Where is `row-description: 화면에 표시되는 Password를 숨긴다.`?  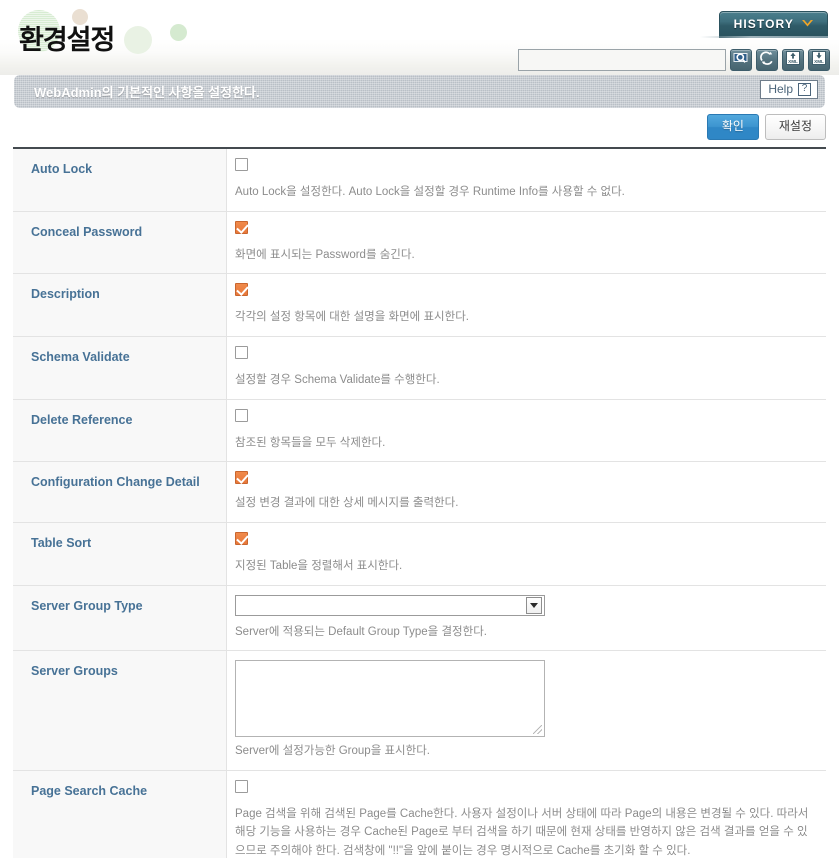 row-description: 화면에 표시되는 Password를 숨긴다. is located at coordinates (325, 254).